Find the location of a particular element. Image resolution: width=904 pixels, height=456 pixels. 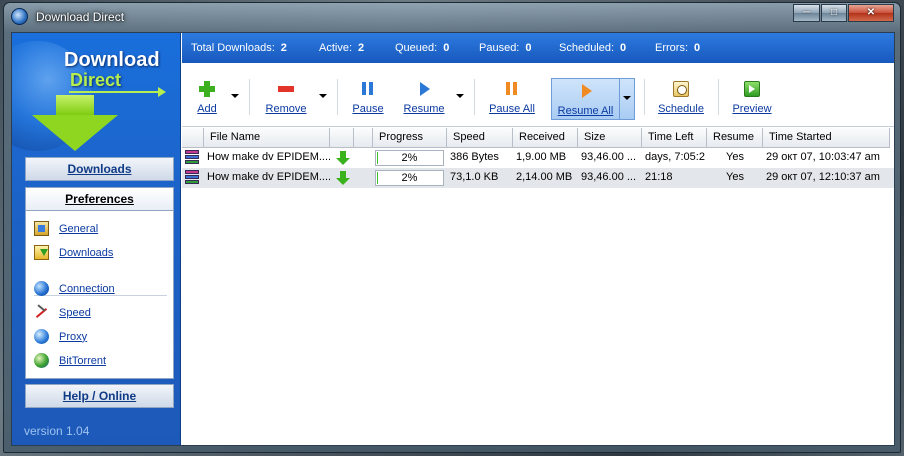

resume-all-dropdown-button is located at coordinates (627, 99).